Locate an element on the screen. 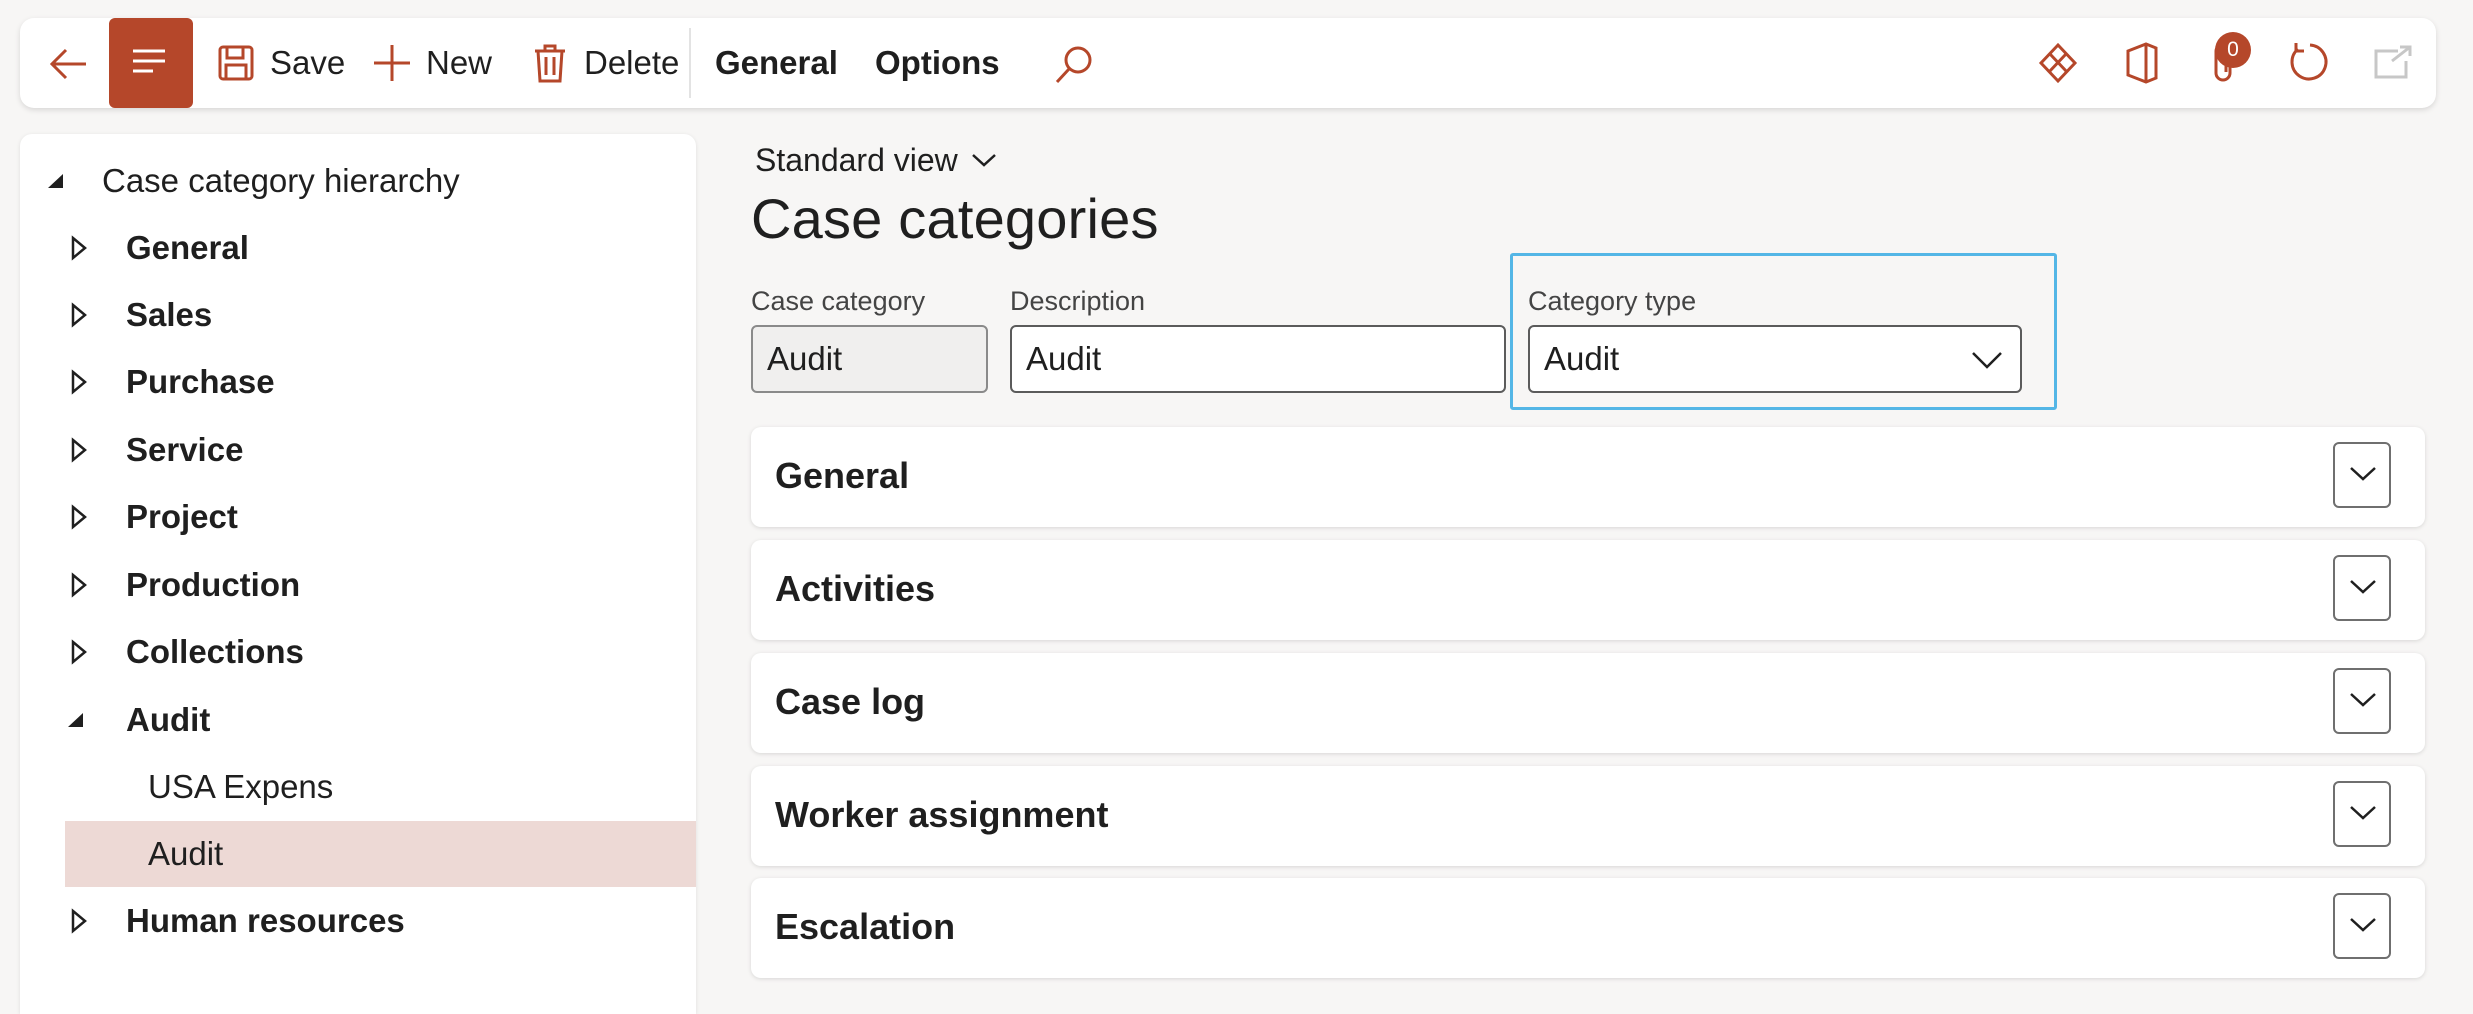  fasttab-title: Escalation is located at coordinates (865, 927).